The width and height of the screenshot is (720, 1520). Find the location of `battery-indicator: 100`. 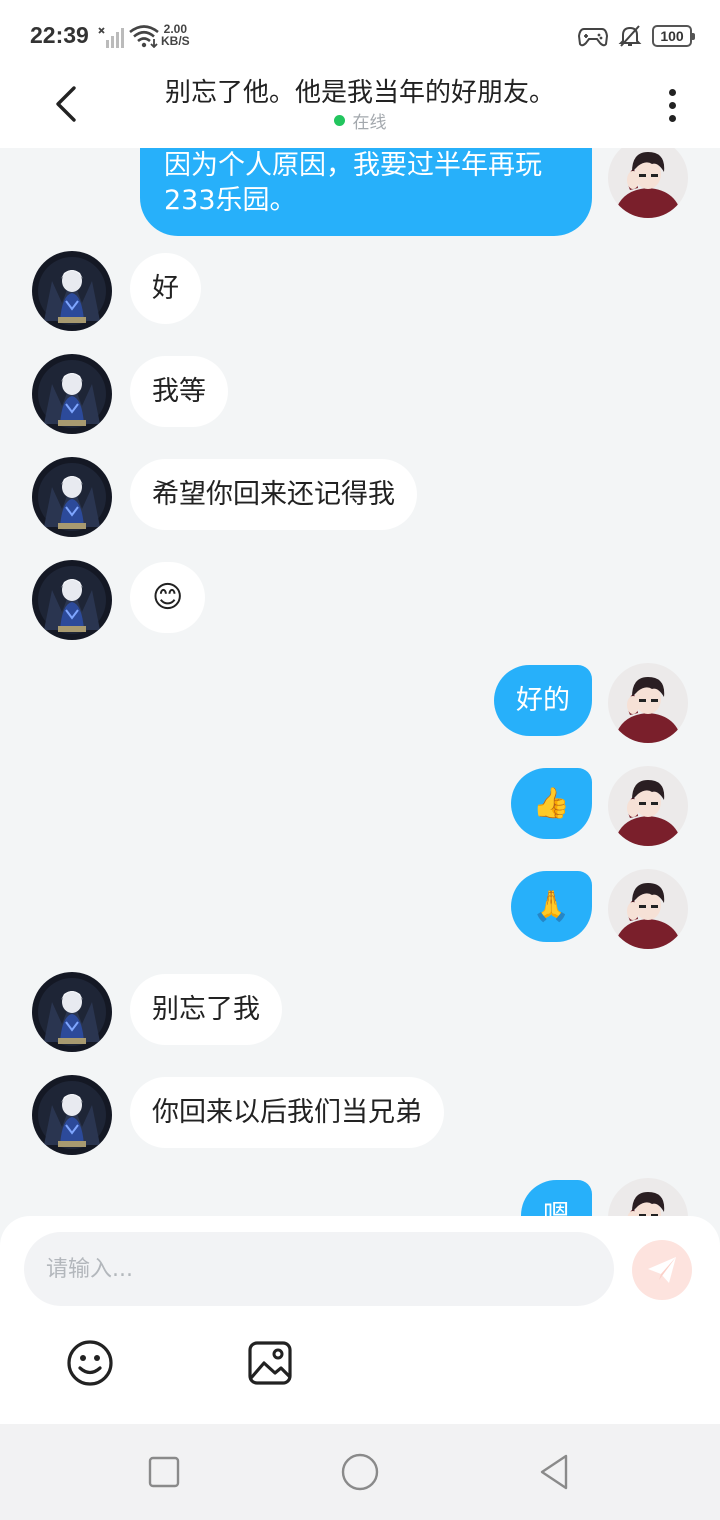

battery-indicator: 100 is located at coordinates (673, 36).